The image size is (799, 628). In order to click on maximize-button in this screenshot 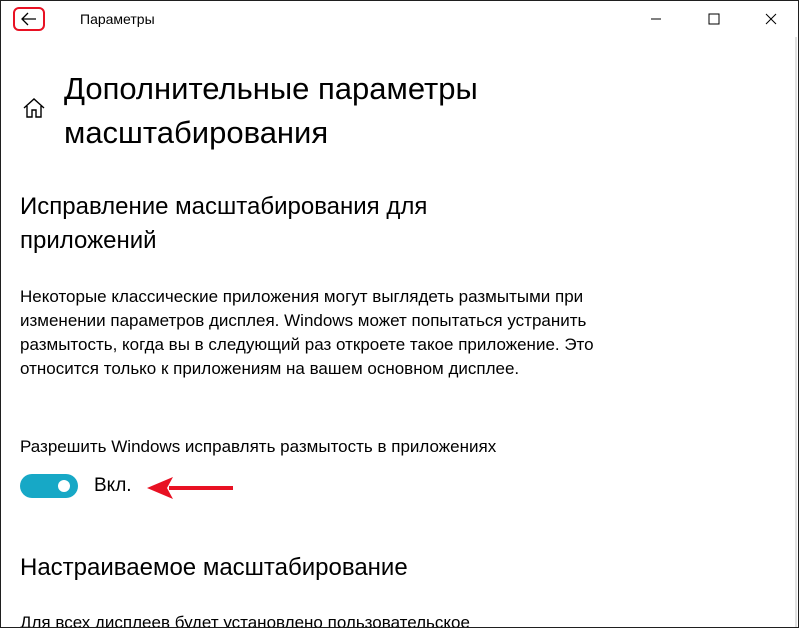, I will do `click(714, 19)`.